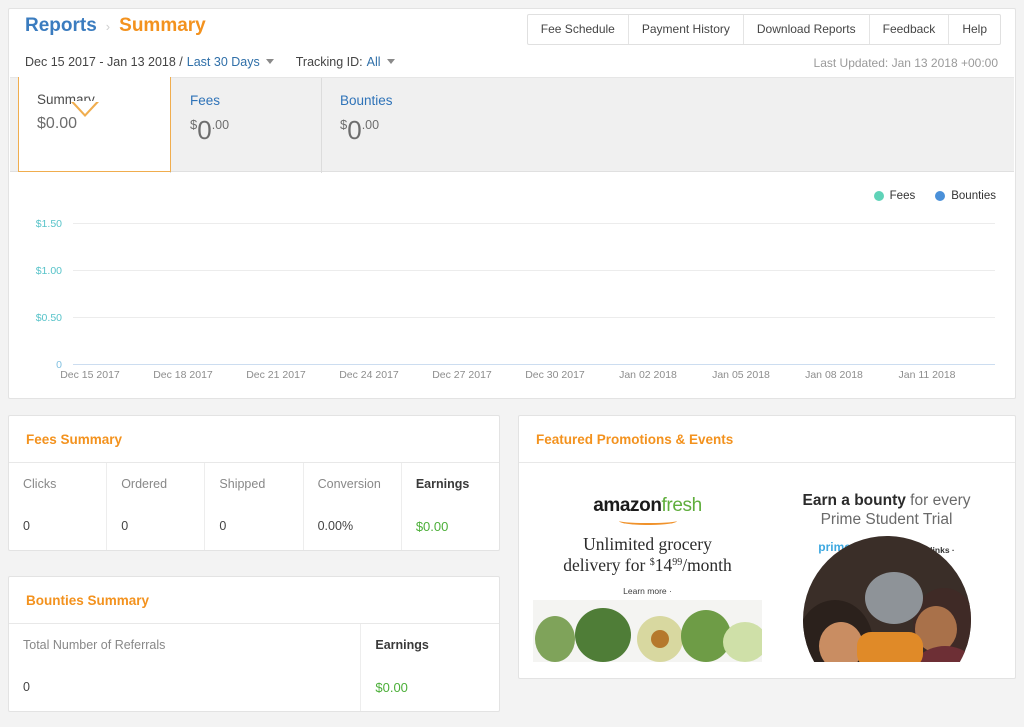 Image resolution: width=1024 pixels, height=727 pixels. I want to click on bounties-header-referrals: Total Number of Referrals, so click(94, 645).